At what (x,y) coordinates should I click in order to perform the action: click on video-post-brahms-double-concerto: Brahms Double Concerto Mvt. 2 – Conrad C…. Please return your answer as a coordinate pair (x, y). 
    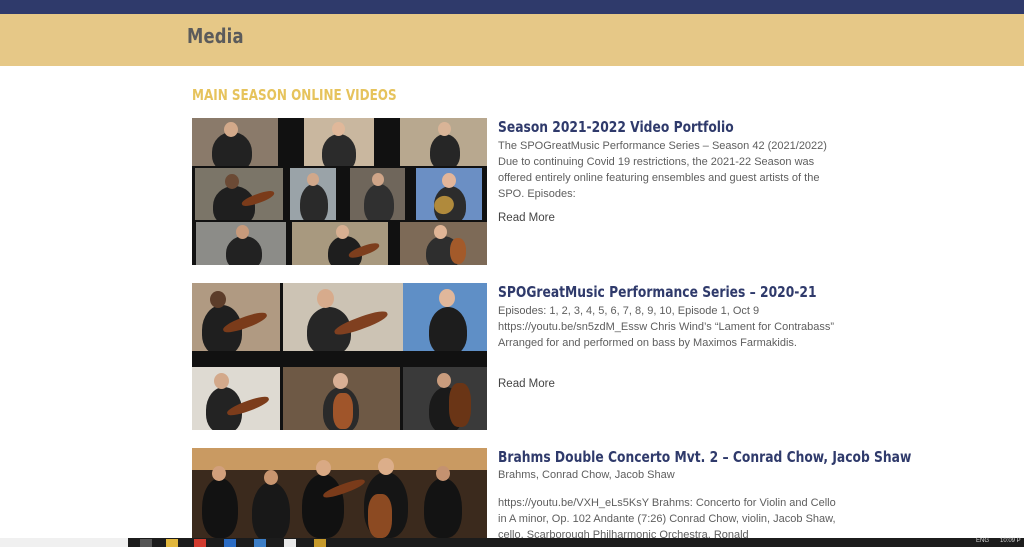
    Looking at the image, I should click on (551, 494).